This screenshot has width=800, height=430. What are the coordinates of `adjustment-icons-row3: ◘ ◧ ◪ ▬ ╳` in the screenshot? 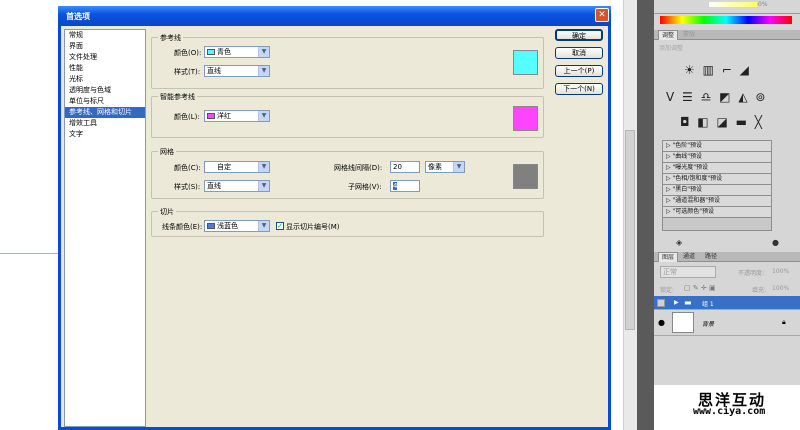 It's located at (722, 122).